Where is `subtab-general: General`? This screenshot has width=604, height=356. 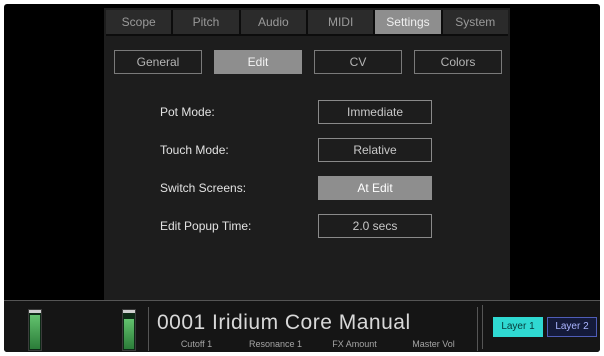 subtab-general: General is located at coordinates (158, 62).